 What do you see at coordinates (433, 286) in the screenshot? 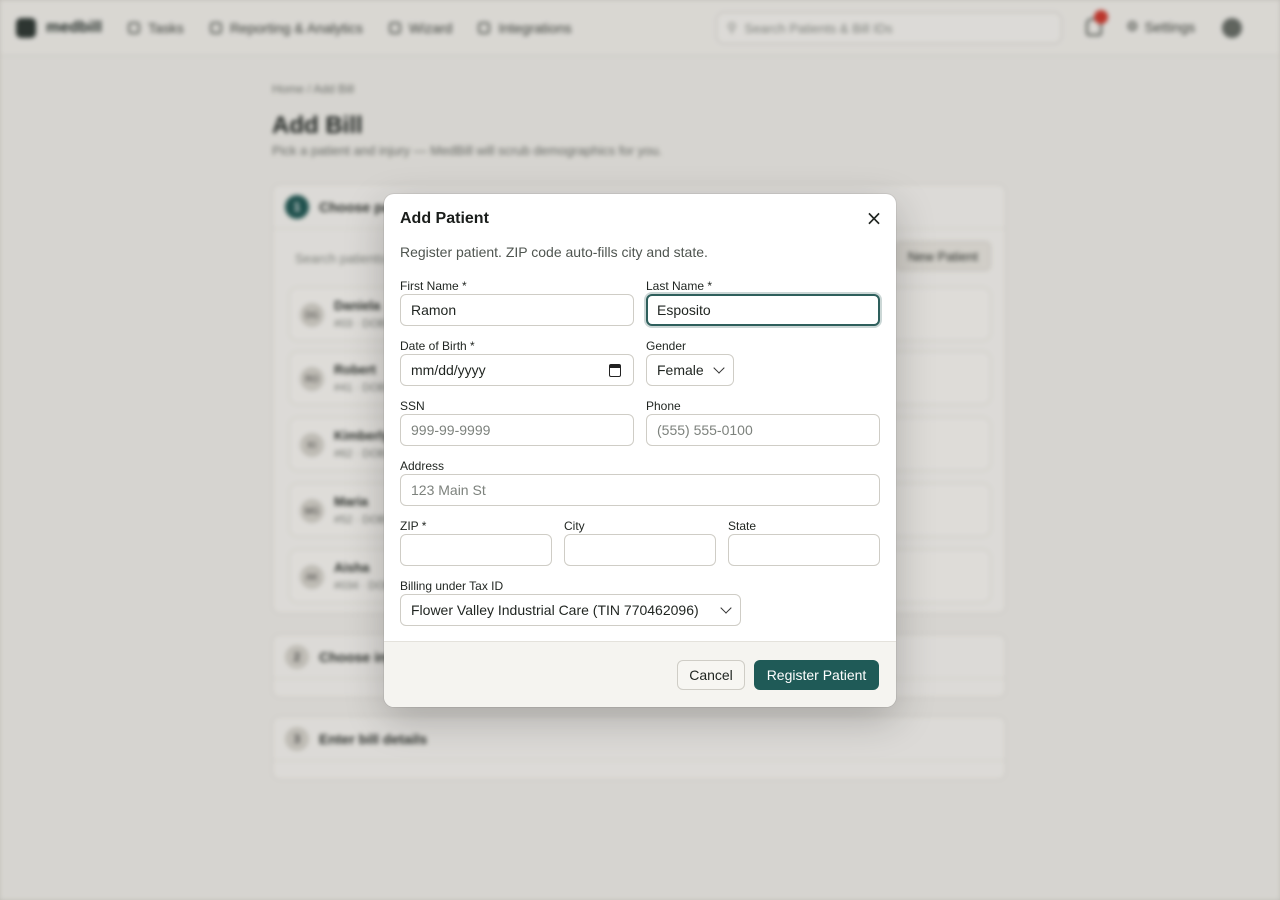
I see `first-name-label: First Name *` at bounding box center [433, 286].